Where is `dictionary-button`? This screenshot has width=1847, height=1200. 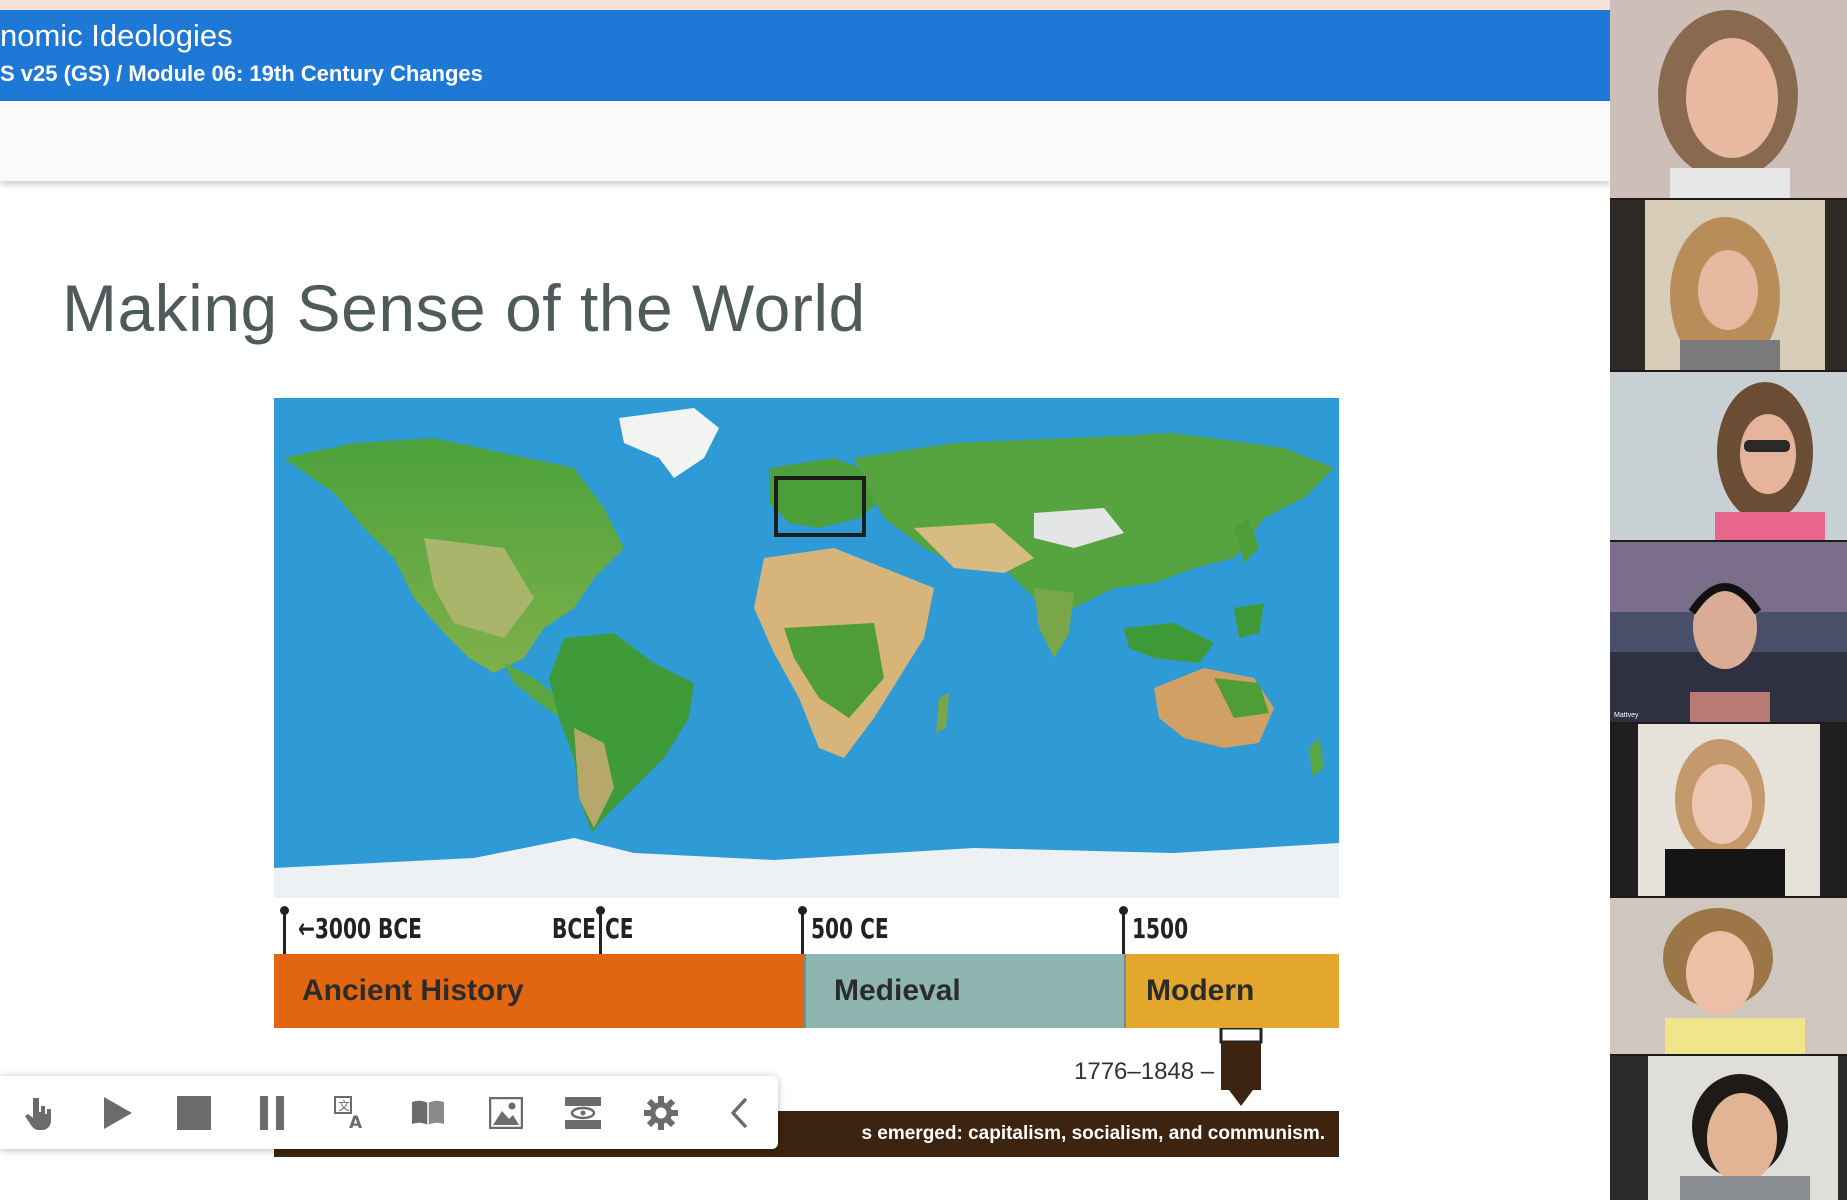 dictionary-button is located at coordinates (428, 1112).